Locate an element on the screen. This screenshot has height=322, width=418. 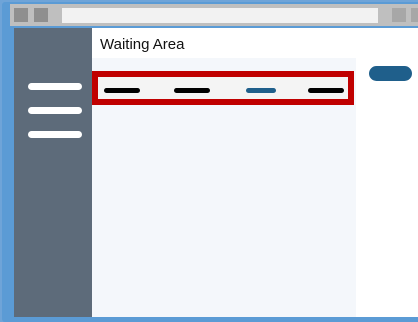
hamburger-icon is located at coordinates (53, 88).